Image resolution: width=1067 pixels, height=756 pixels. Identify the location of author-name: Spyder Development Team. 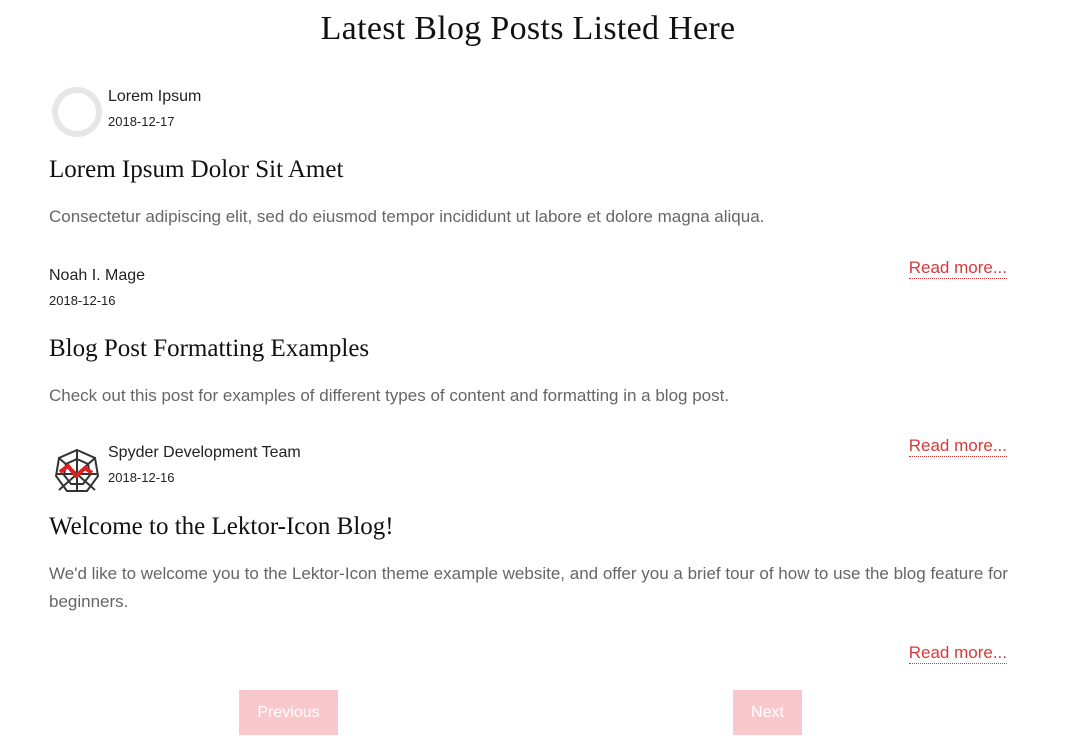
(204, 452).